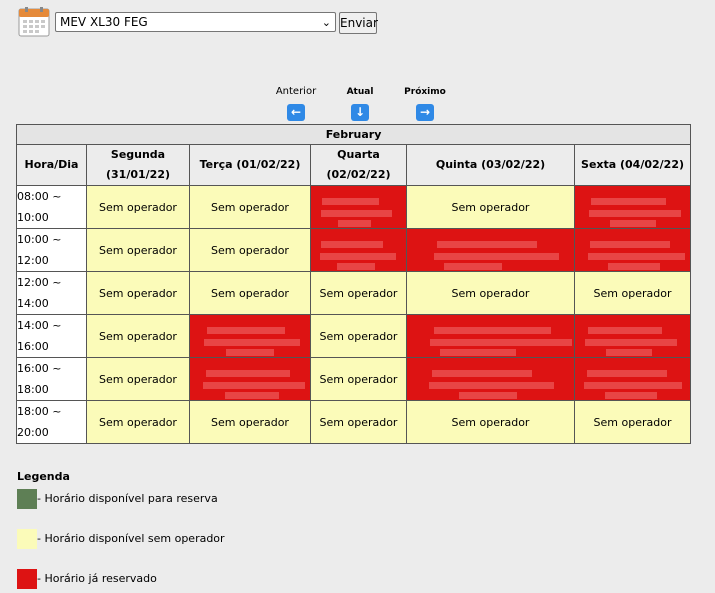 The height and width of the screenshot is (593, 715). Describe the element at coordinates (360, 92) in the screenshot. I see `nav-current-label: Atual` at that location.